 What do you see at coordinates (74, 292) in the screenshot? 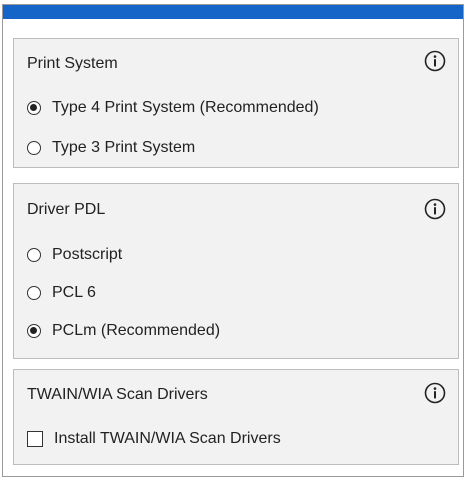
I see `option-label: PCL 6` at bounding box center [74, 292].